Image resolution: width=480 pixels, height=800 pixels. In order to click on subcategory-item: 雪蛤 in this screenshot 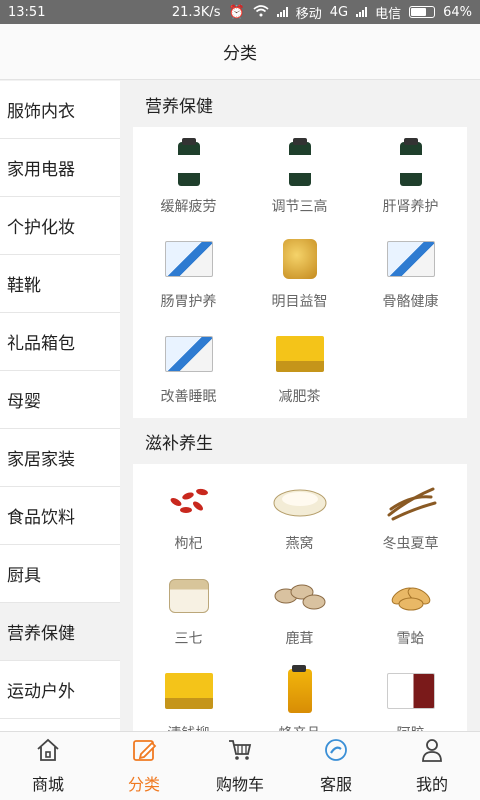, I will do `click(410, 612)`.